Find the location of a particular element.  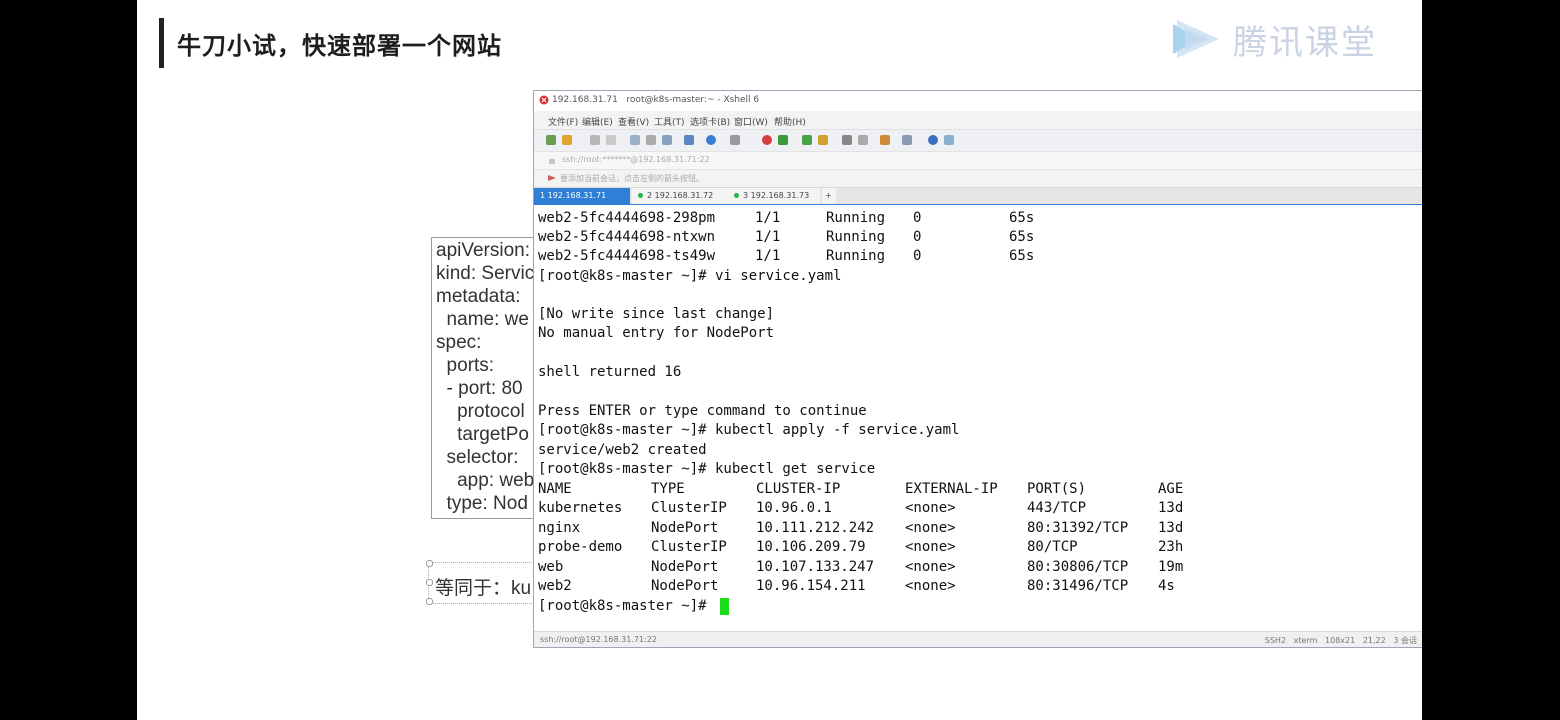

equivalent-textbox: 等同于：ku is located at coordinates (488, 583).